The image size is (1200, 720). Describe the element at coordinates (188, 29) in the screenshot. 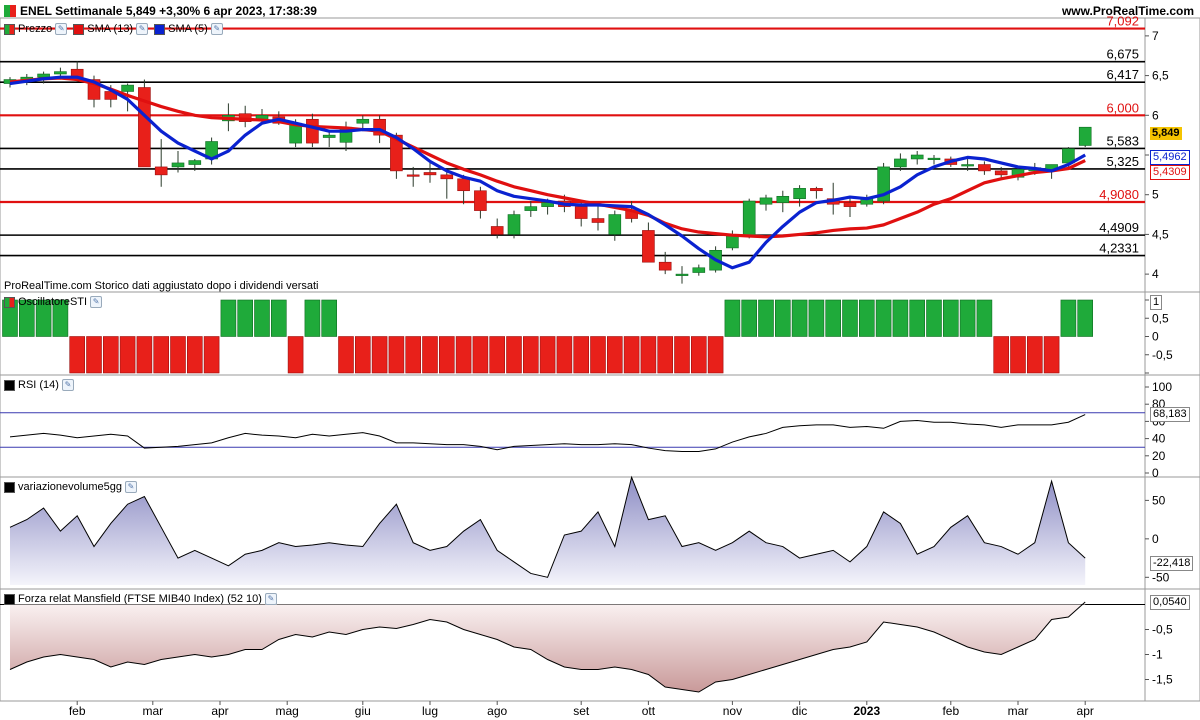

I see `sma5-legend-label: SMA (5)` at that location.